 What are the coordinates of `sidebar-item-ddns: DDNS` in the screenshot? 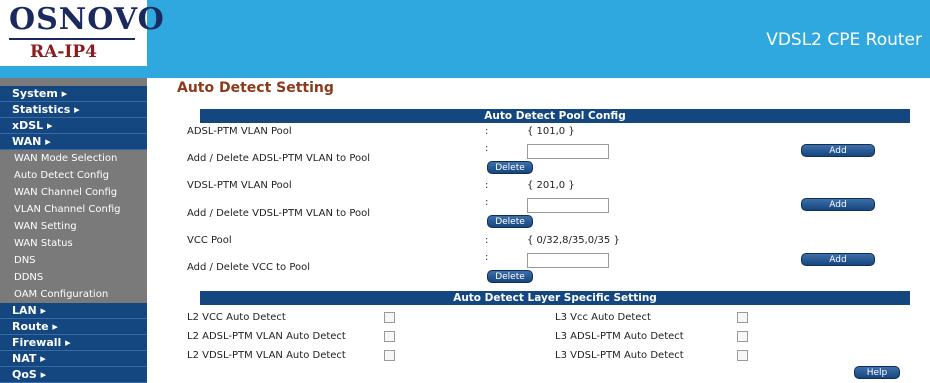 It's located at (73, 277).